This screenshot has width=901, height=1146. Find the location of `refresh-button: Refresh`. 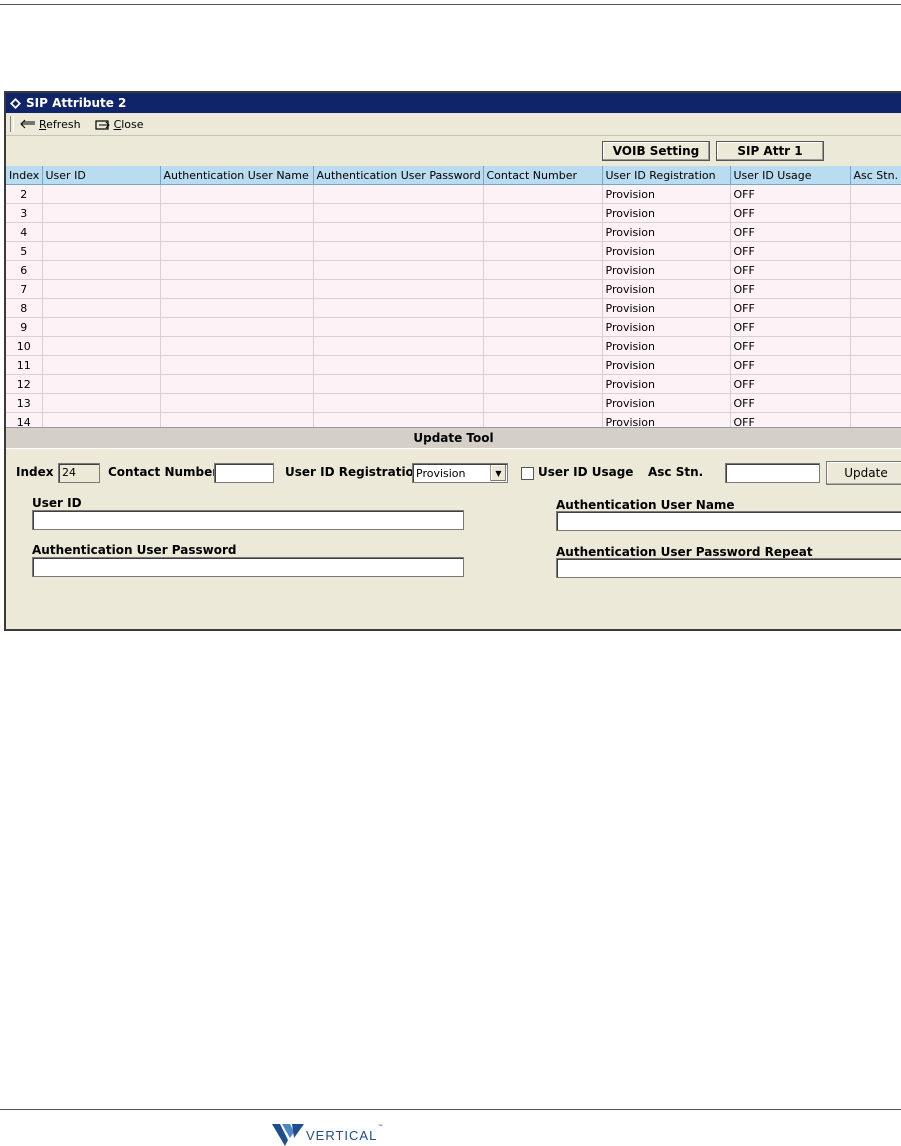

refresh-button: Refresh is located at coordinates (50, 124).